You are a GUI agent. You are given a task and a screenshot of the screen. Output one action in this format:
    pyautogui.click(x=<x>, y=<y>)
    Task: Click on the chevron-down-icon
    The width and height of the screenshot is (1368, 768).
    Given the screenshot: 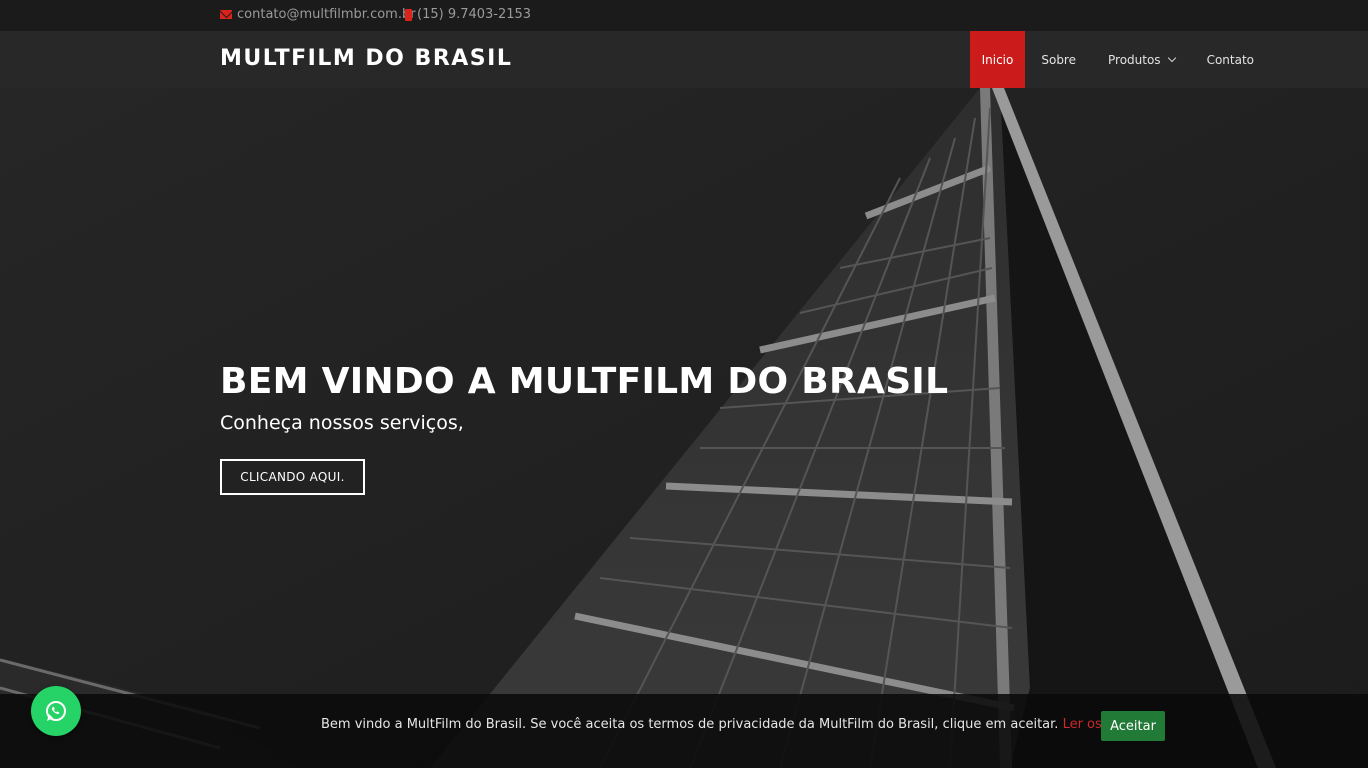 What is the action you would take?
    pyautogui.click(x=1171, y=57)
    